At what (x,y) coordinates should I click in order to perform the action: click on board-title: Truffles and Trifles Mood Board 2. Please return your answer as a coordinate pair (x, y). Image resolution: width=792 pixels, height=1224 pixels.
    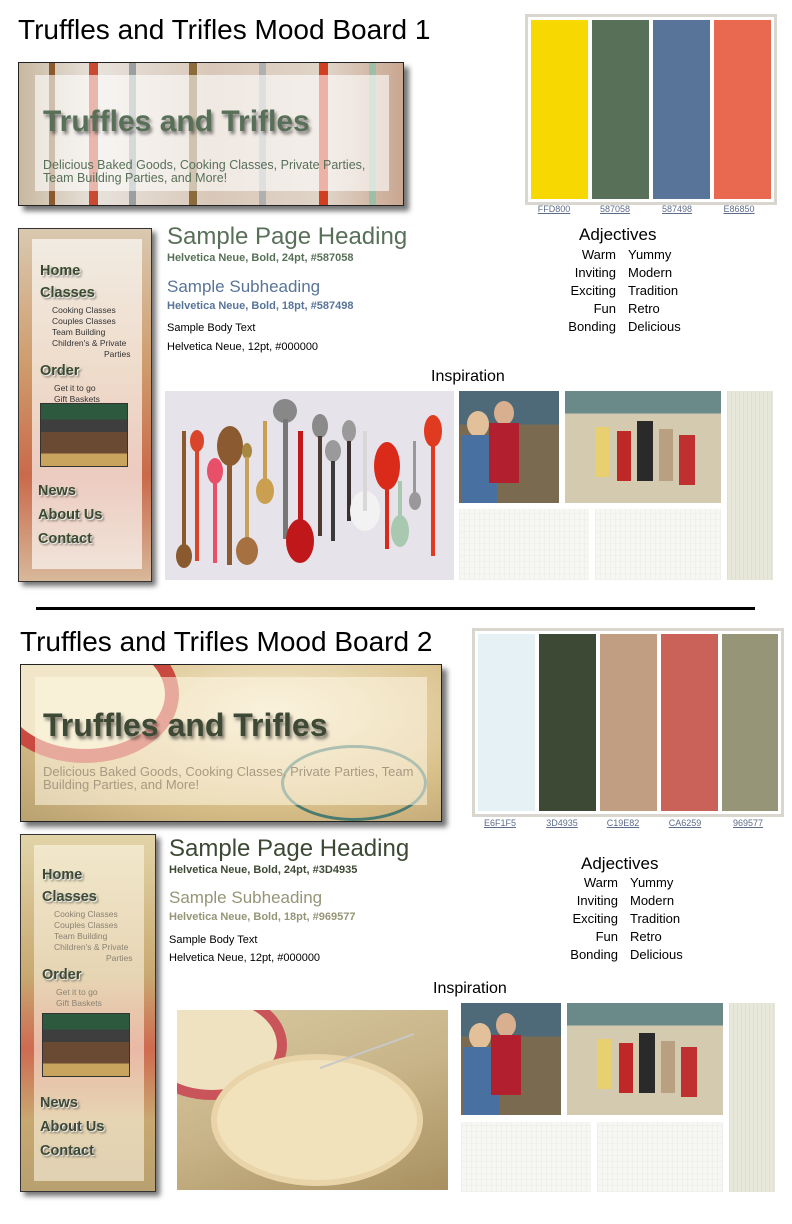
    Looking at the image, I should click on (226, 641).